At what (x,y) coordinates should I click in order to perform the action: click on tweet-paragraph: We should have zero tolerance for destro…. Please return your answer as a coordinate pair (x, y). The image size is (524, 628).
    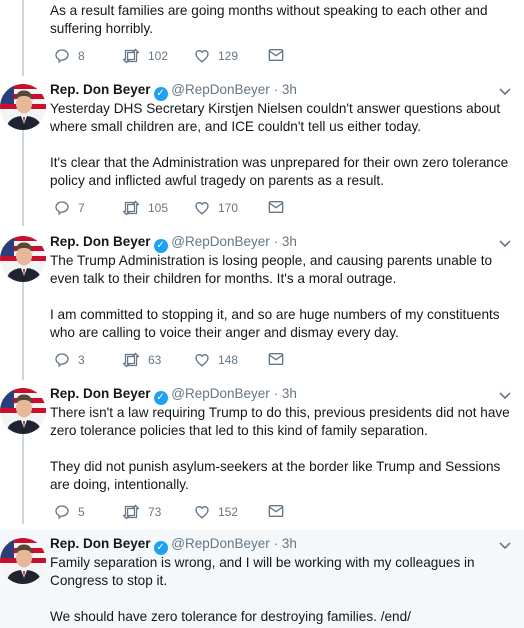
    Looking at the image, I should click on (230, 616).